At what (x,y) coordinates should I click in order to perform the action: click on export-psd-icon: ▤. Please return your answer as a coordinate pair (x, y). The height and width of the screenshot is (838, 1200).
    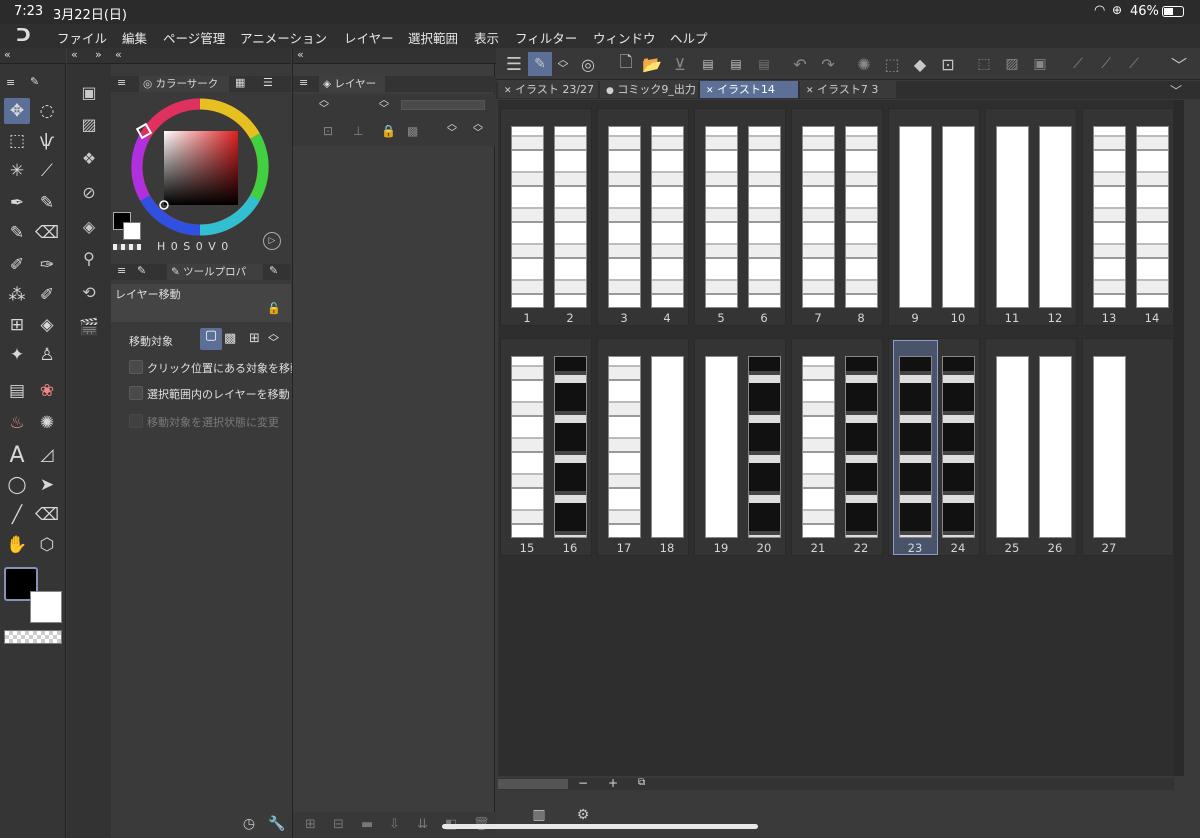
    Looking at the image, I should click on (764, 64).